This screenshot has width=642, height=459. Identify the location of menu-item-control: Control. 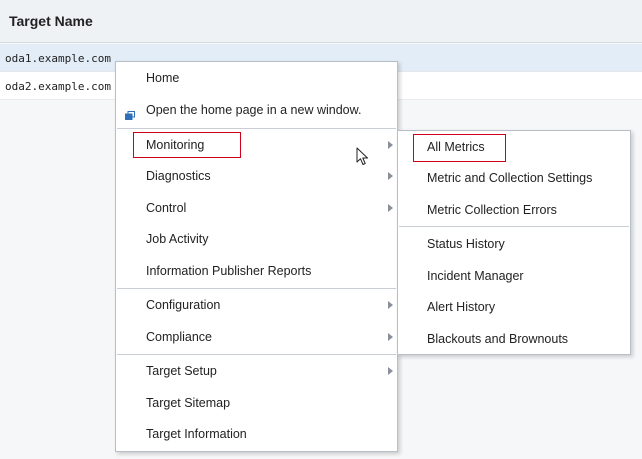
(256, 208).